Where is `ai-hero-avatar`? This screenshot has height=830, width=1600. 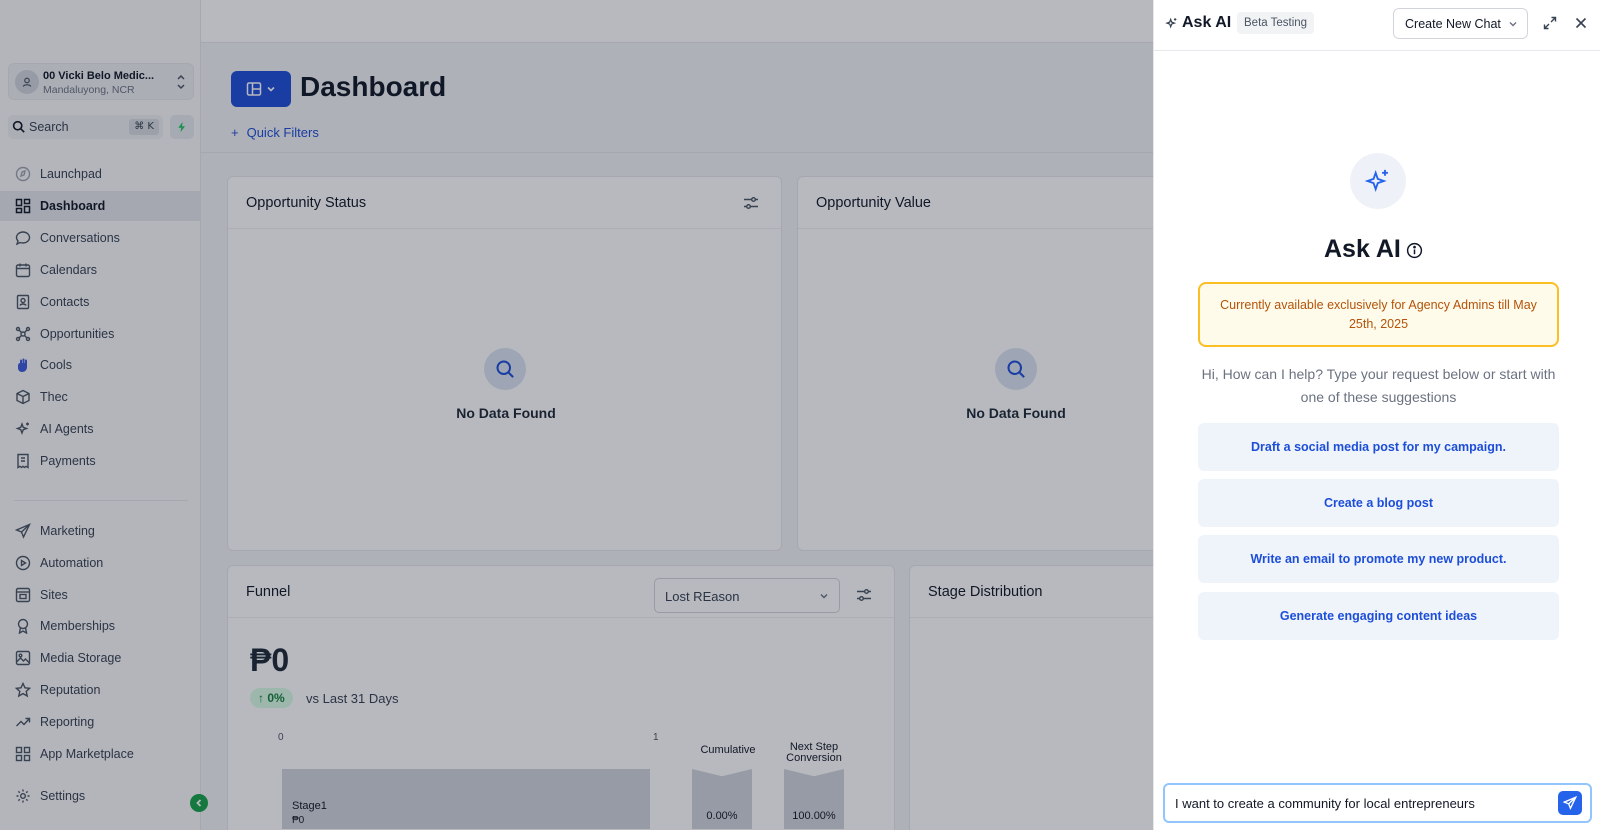
ai-hero-avatar is located at coordinates (1378, 181).